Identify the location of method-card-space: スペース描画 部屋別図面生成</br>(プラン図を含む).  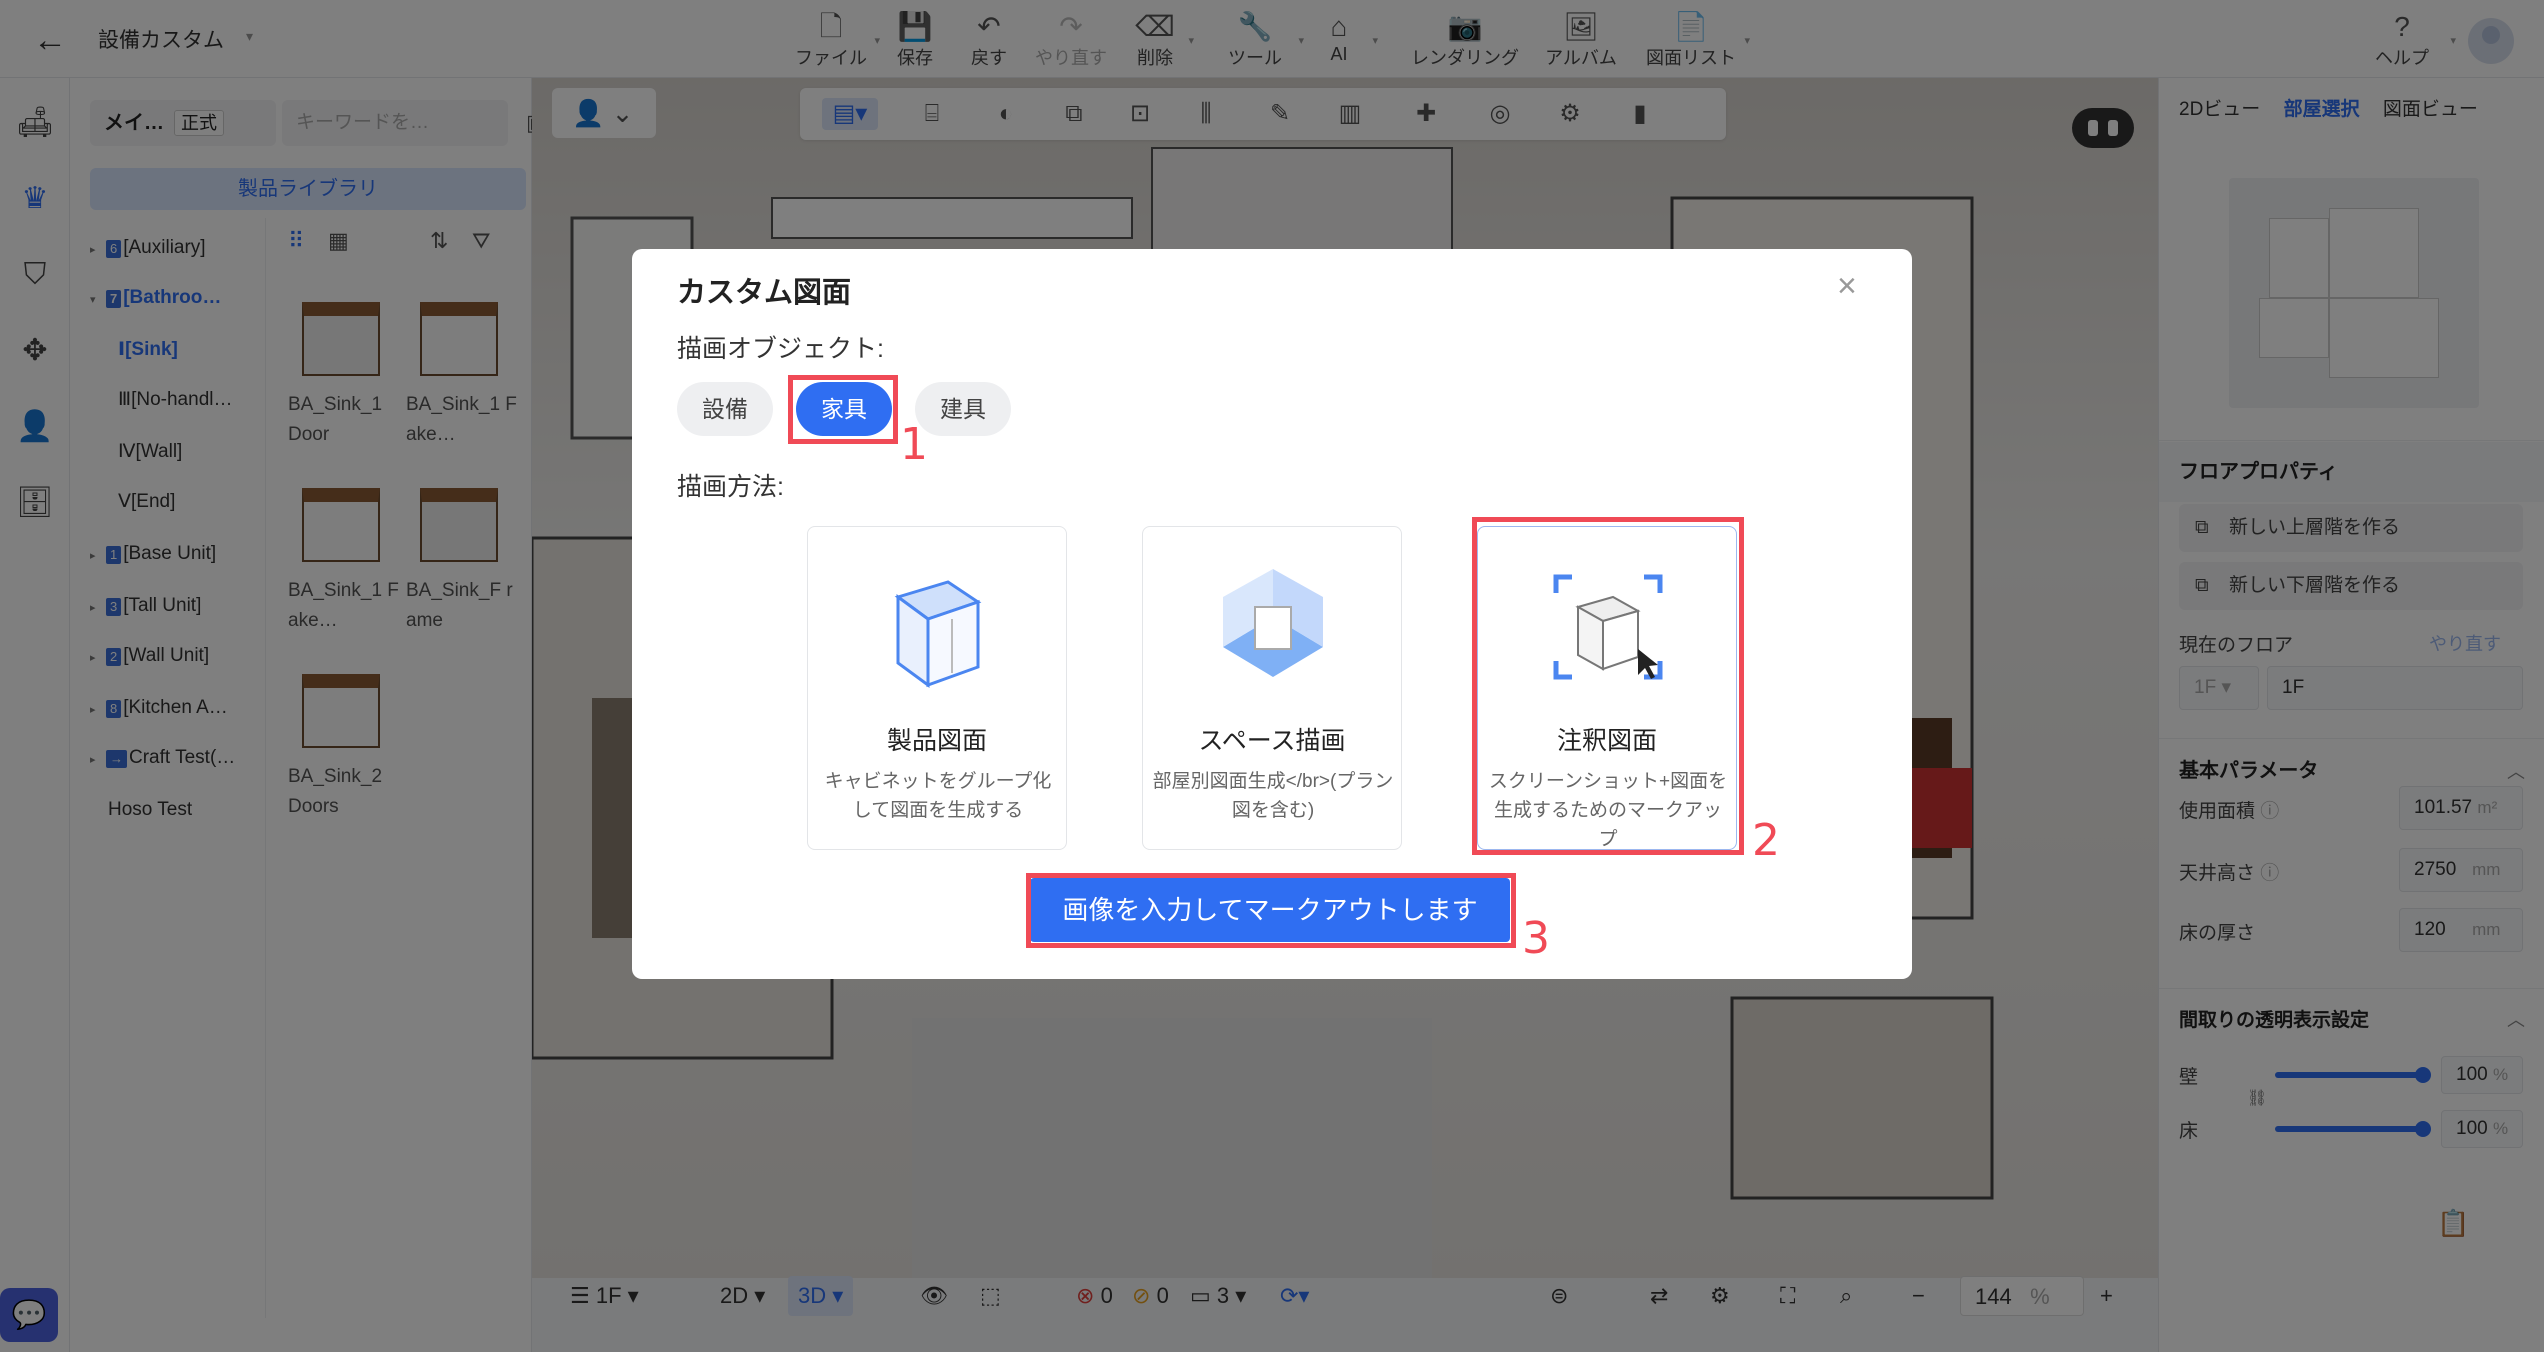
(1272, 688).